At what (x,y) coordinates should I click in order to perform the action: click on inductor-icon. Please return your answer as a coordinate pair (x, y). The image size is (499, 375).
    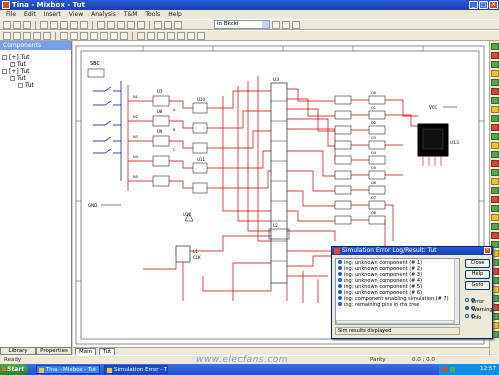
    Looking at the image, I should click on (27, 35).